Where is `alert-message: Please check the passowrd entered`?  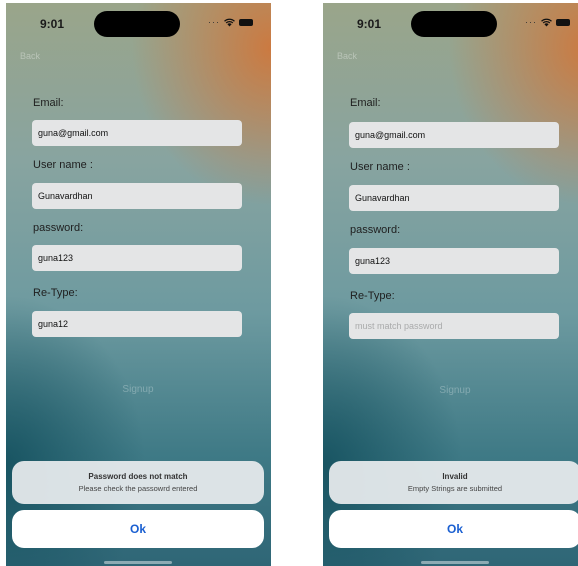
alert-message: Please check the passowrd entered is located at coordinates (138, 488).